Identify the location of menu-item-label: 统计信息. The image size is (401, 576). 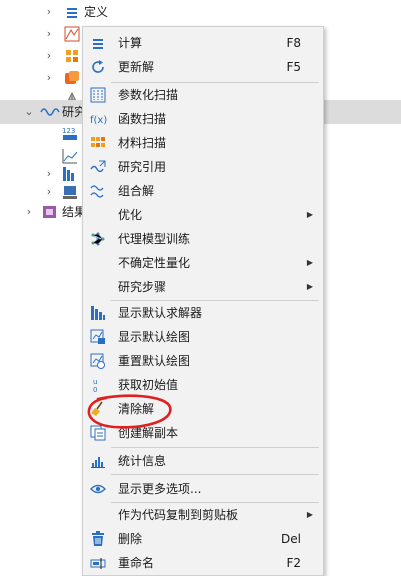
(142, 461).